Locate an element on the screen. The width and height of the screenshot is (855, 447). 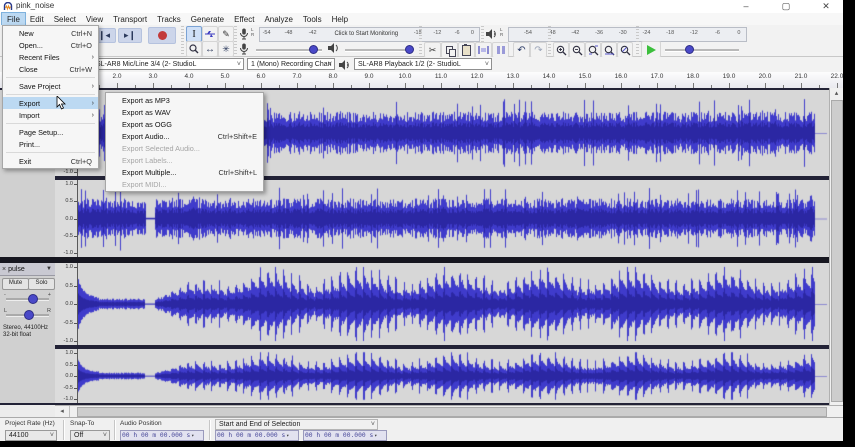
scroll-left-icon: ◂ is located at coordinates (62, 411).